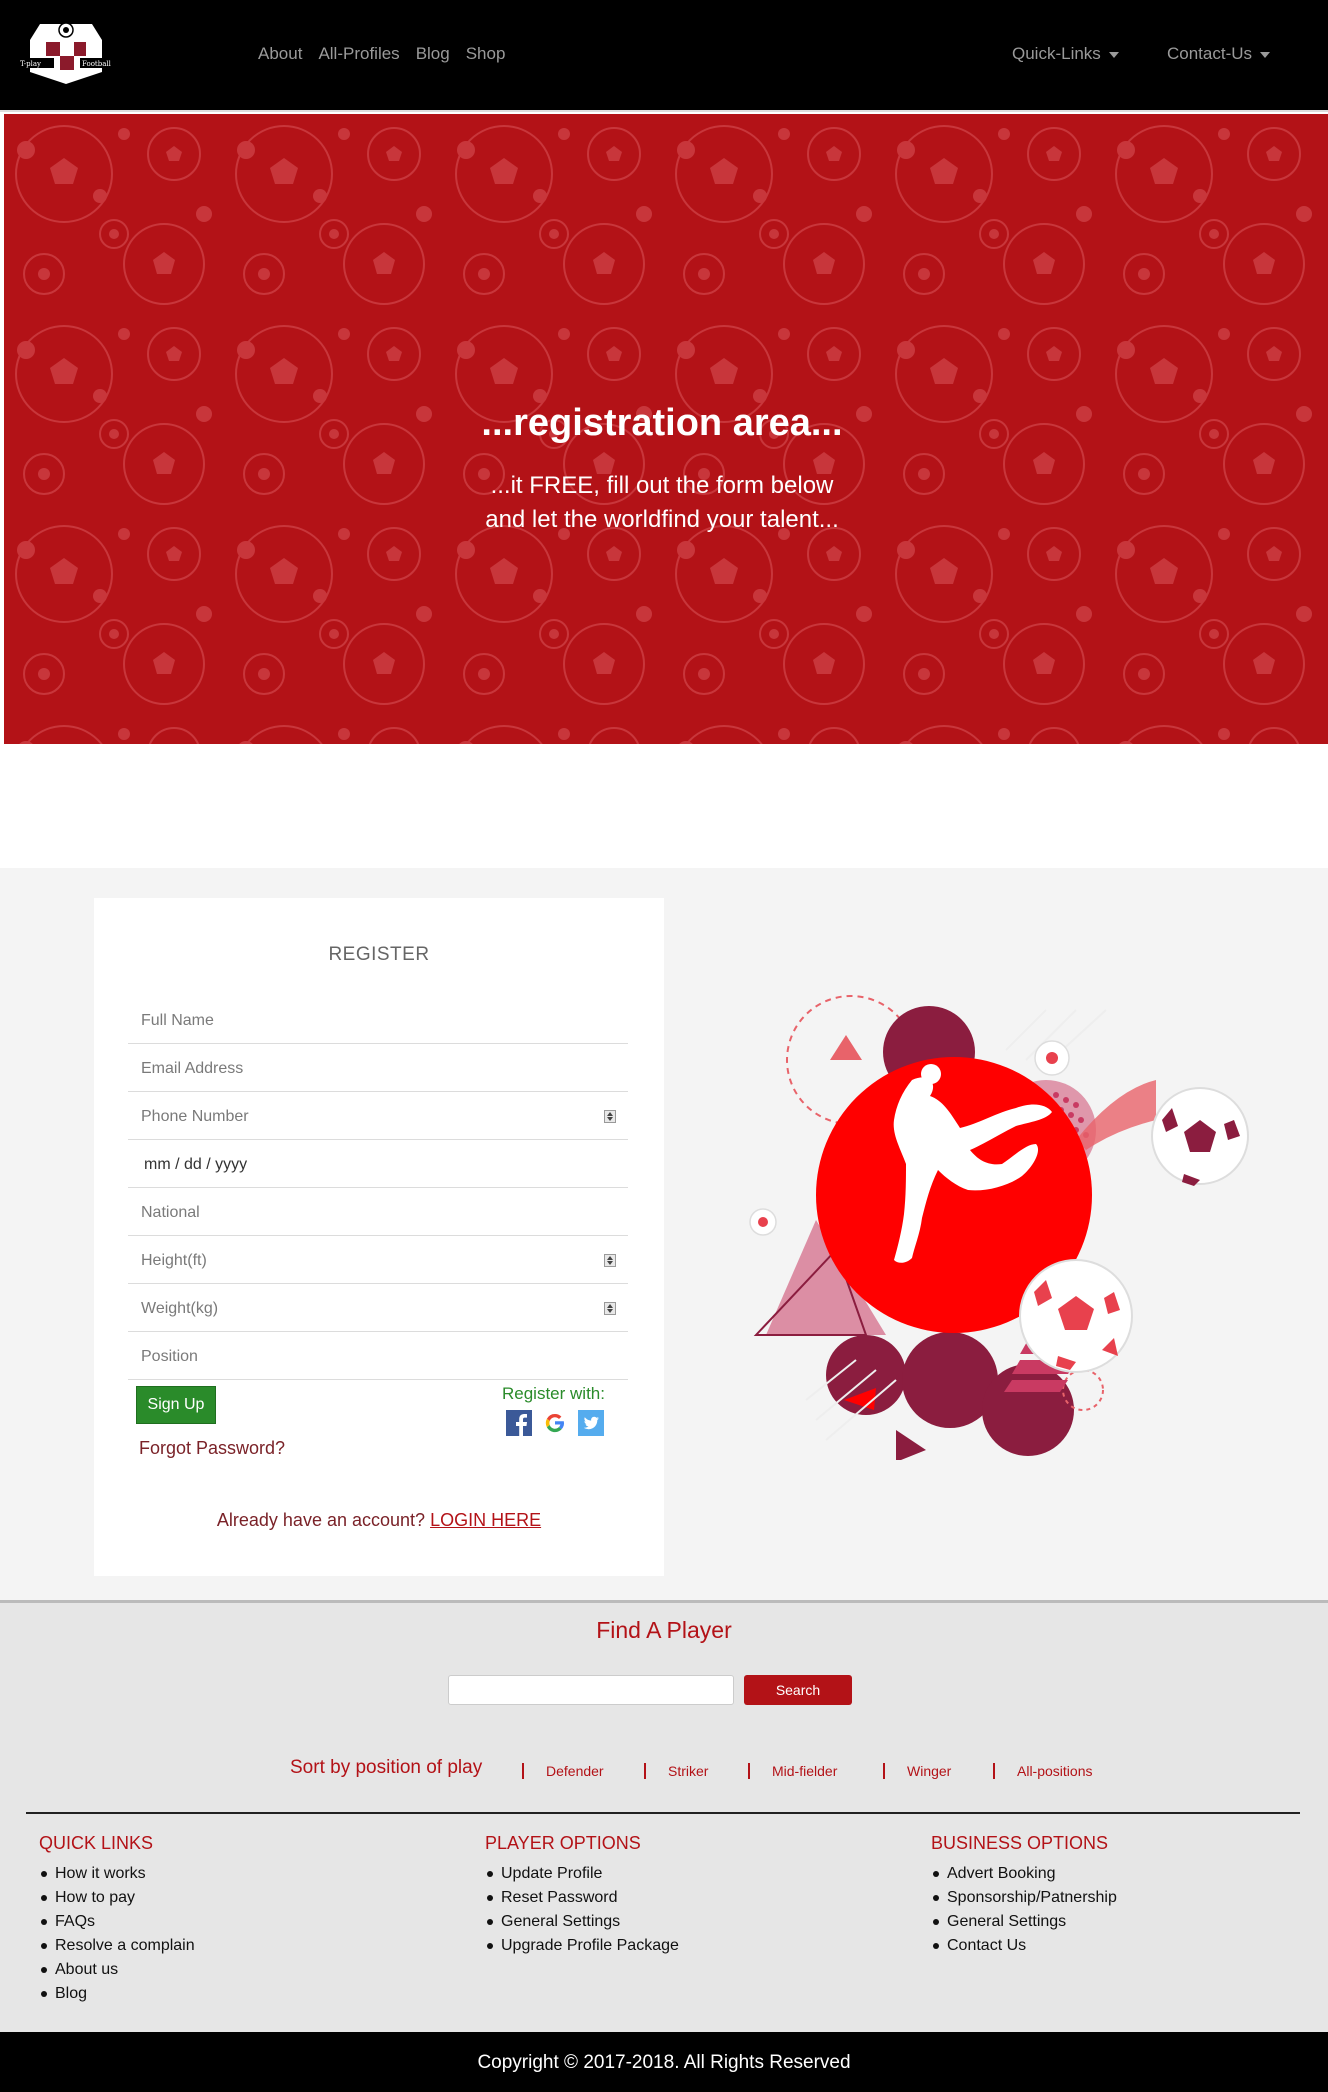 The height and width of the screenshot is (2092, 1328). Describe the element at coordinates (117, 1946) in the screenshot. I see `footer-link-resolve-complain: Resolve a complain` at that location.